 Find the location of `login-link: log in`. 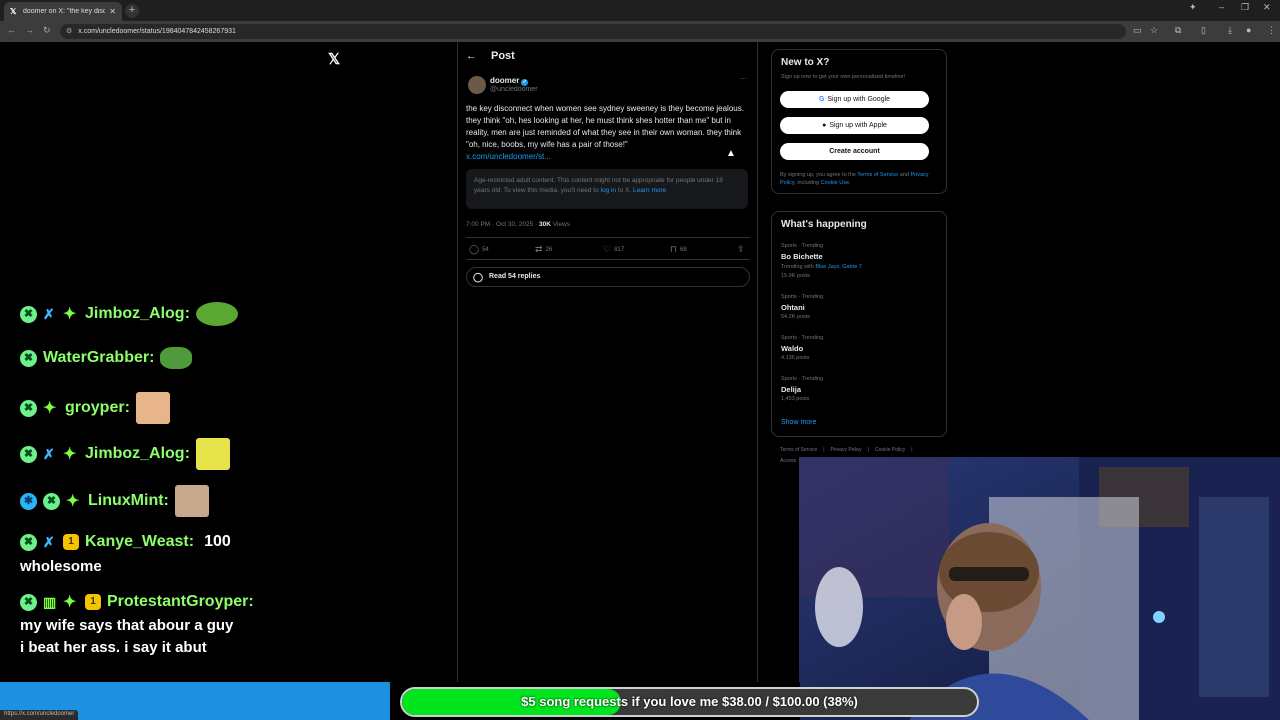

login-link: log in is located at coordinates (609, 190).